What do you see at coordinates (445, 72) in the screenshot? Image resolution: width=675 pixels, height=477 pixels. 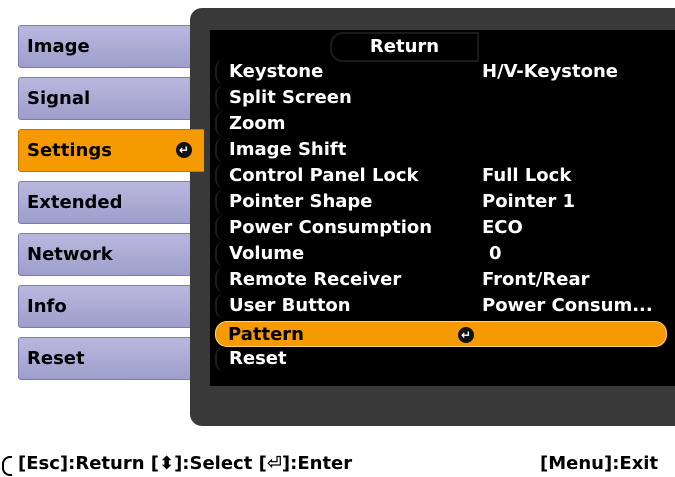 I see `menu-item-keystone: Keystone H/V-Keystone` at bounding box center [445, 72].